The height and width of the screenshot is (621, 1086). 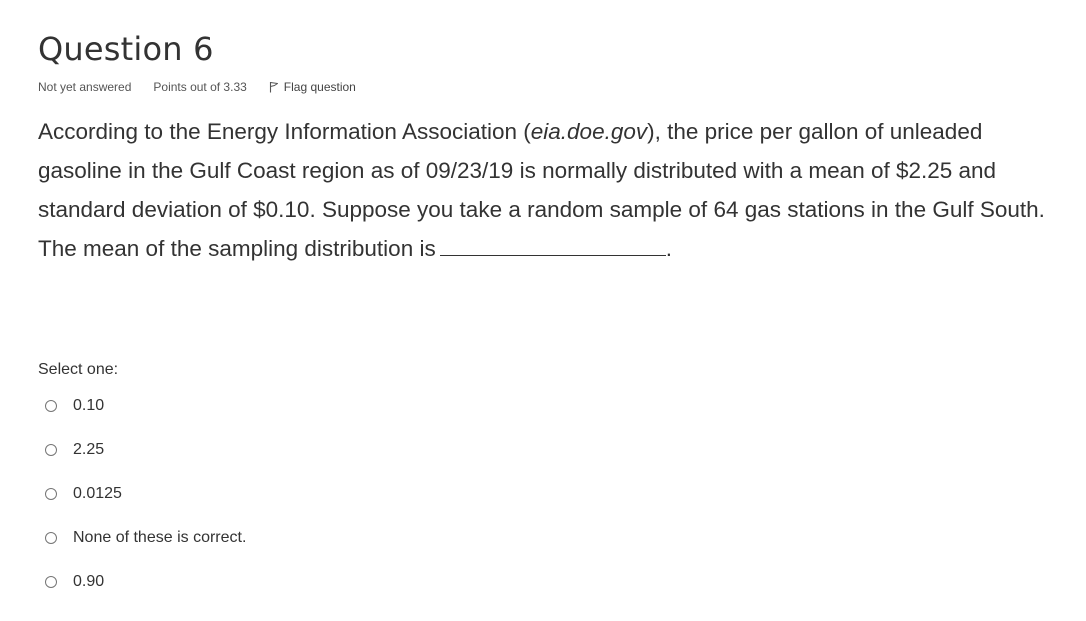 I want to click on answer-option-label: 0.0125, so click(x=97, y=494).